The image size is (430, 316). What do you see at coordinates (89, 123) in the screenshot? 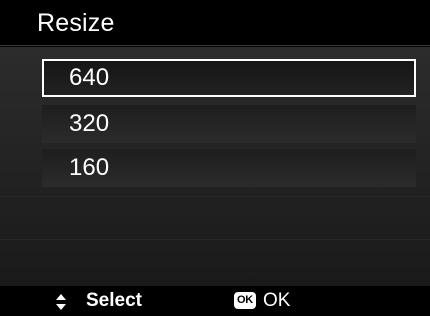
I see `menu-item-label: 320` at bounding box center [89, 123].